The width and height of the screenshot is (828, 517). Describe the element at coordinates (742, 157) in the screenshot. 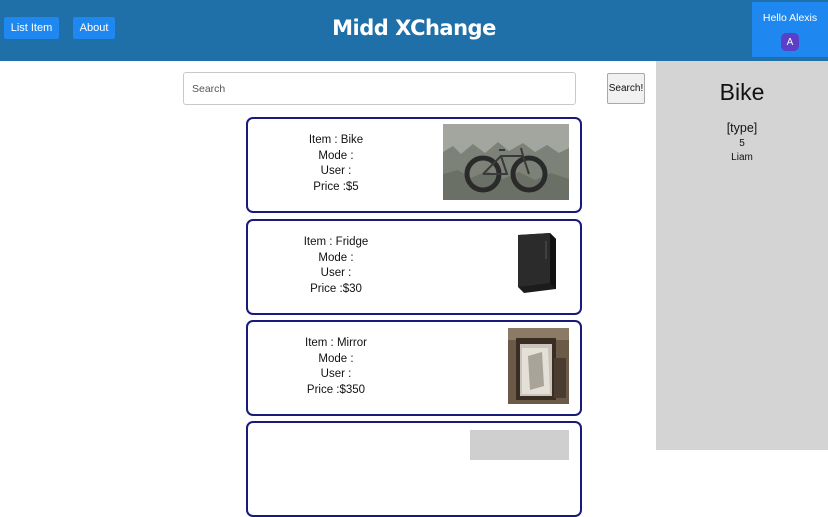

I see `detail-user: Liam` at that location.